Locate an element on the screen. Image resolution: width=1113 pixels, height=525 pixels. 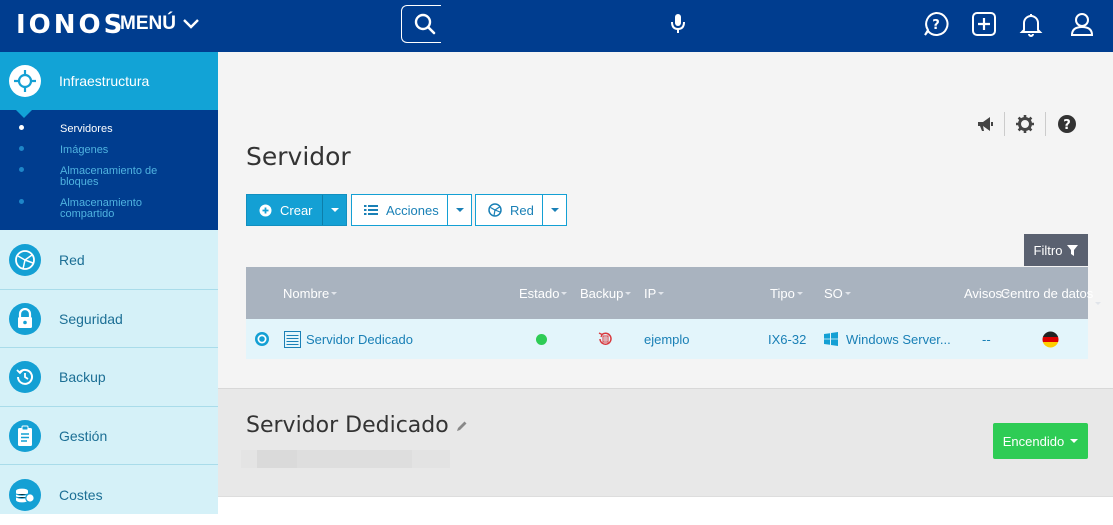
edit-pencil-icon is located at coordinates (462, 426).